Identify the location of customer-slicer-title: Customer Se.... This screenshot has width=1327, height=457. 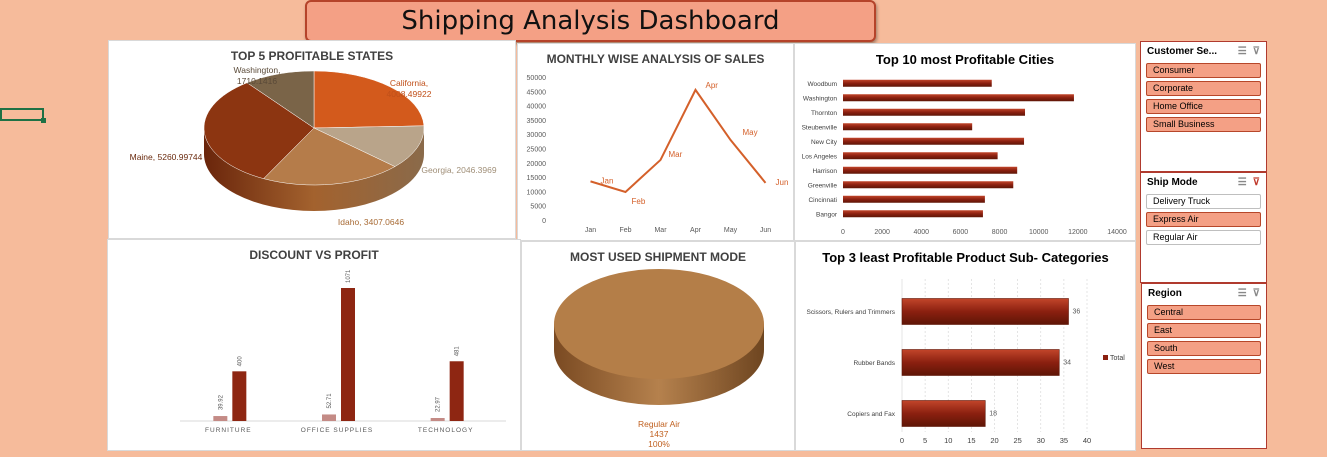
(1182, 51).